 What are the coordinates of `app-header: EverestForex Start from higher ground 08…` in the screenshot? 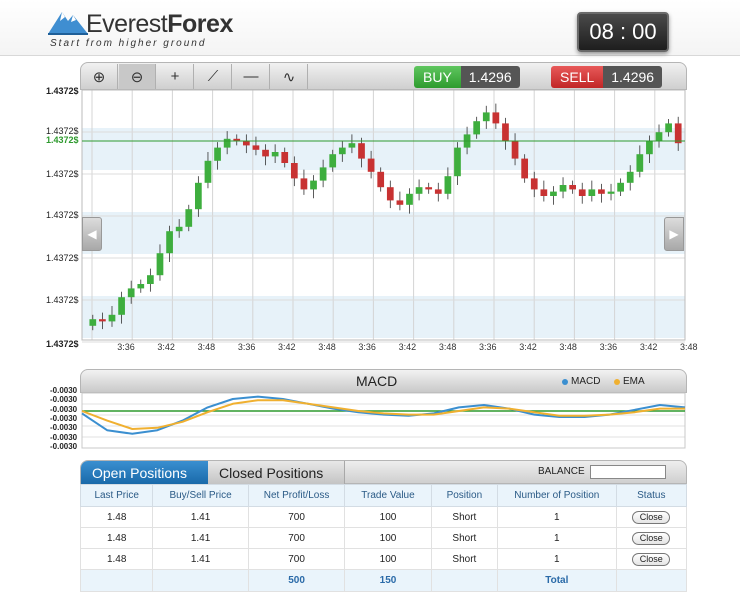 It's located at (370, 28).